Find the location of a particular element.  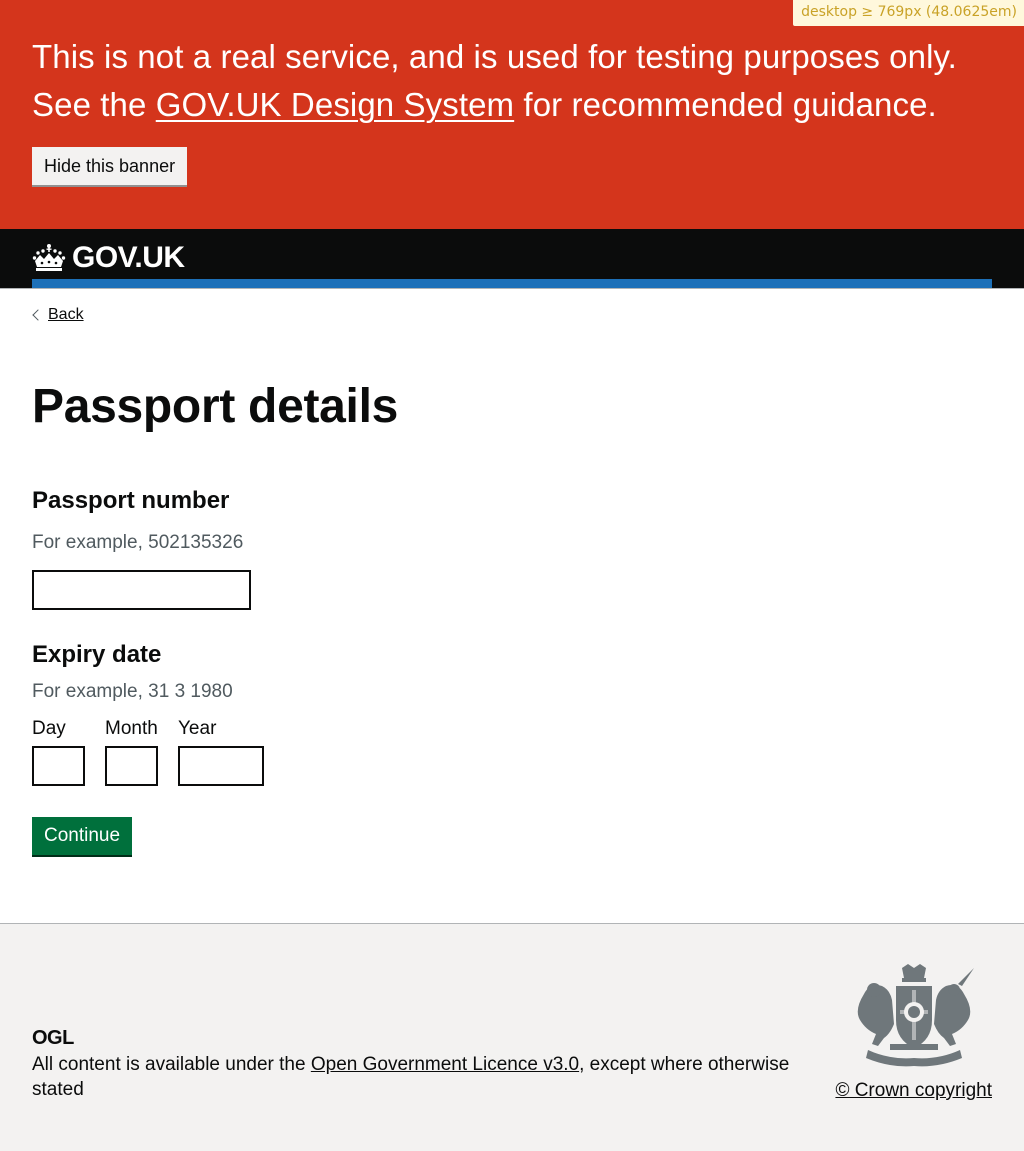

month-label: Month is located at coordinates (131, 728).